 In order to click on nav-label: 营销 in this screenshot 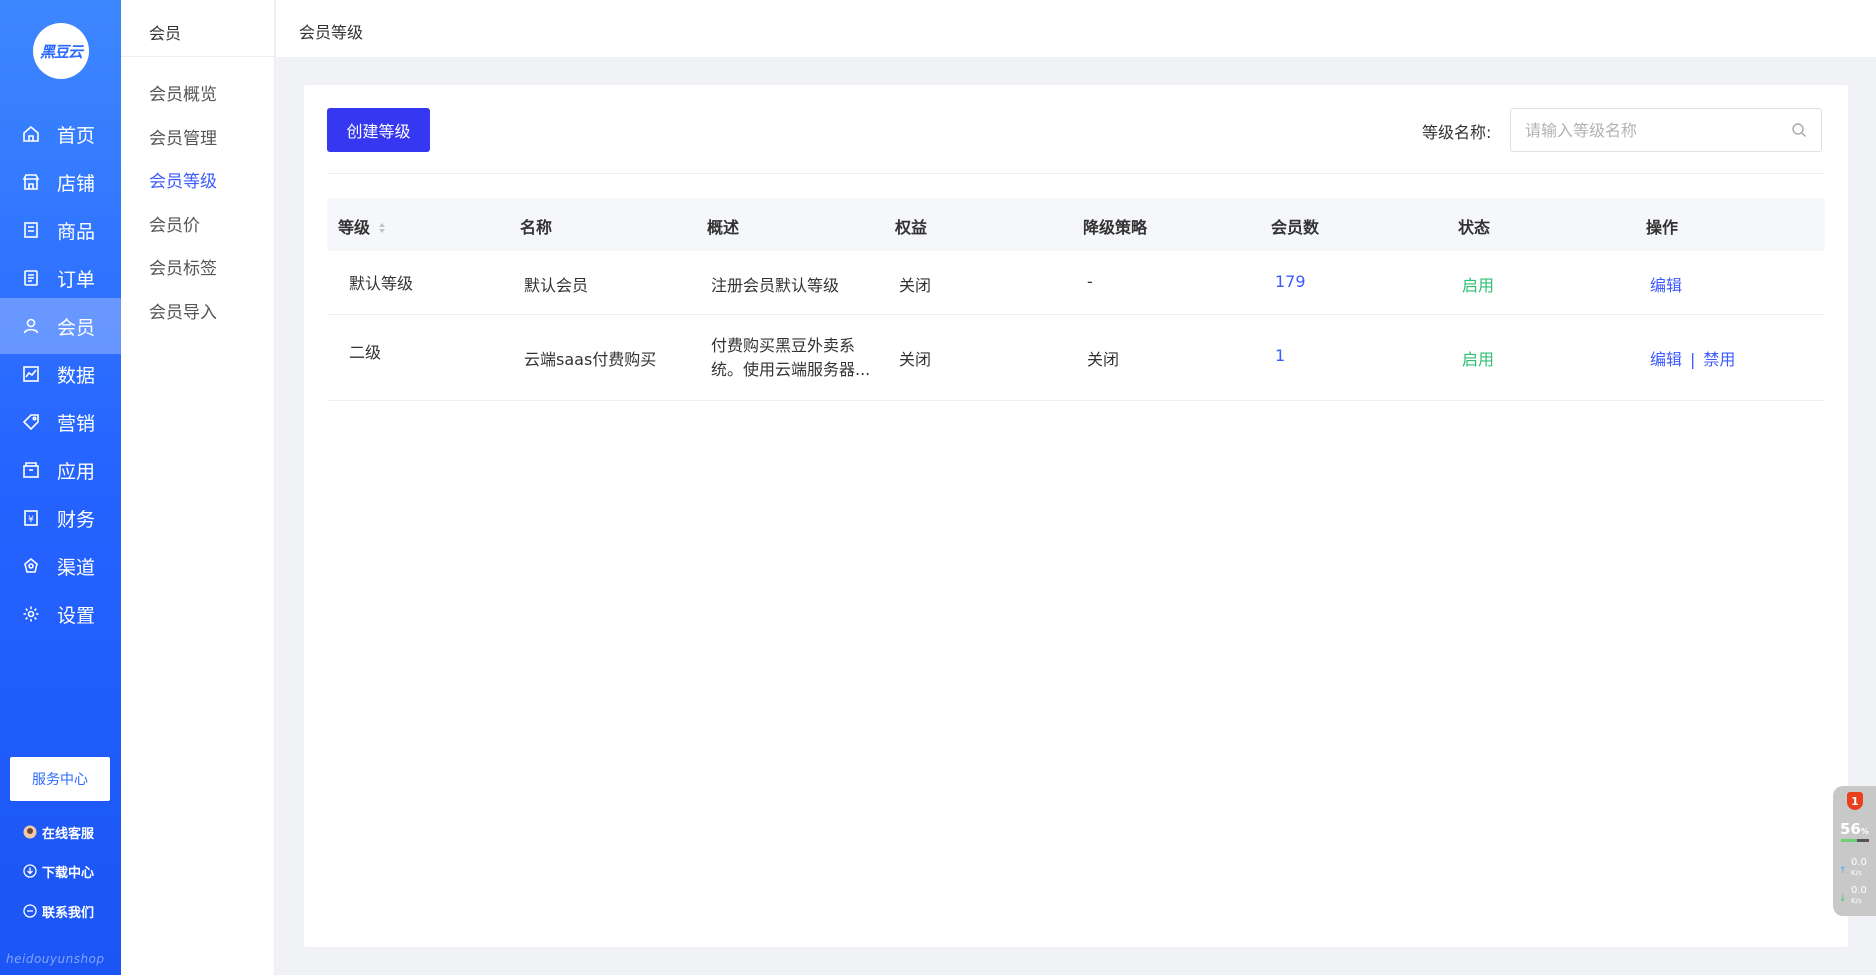, I will do `click(76, 423)`.